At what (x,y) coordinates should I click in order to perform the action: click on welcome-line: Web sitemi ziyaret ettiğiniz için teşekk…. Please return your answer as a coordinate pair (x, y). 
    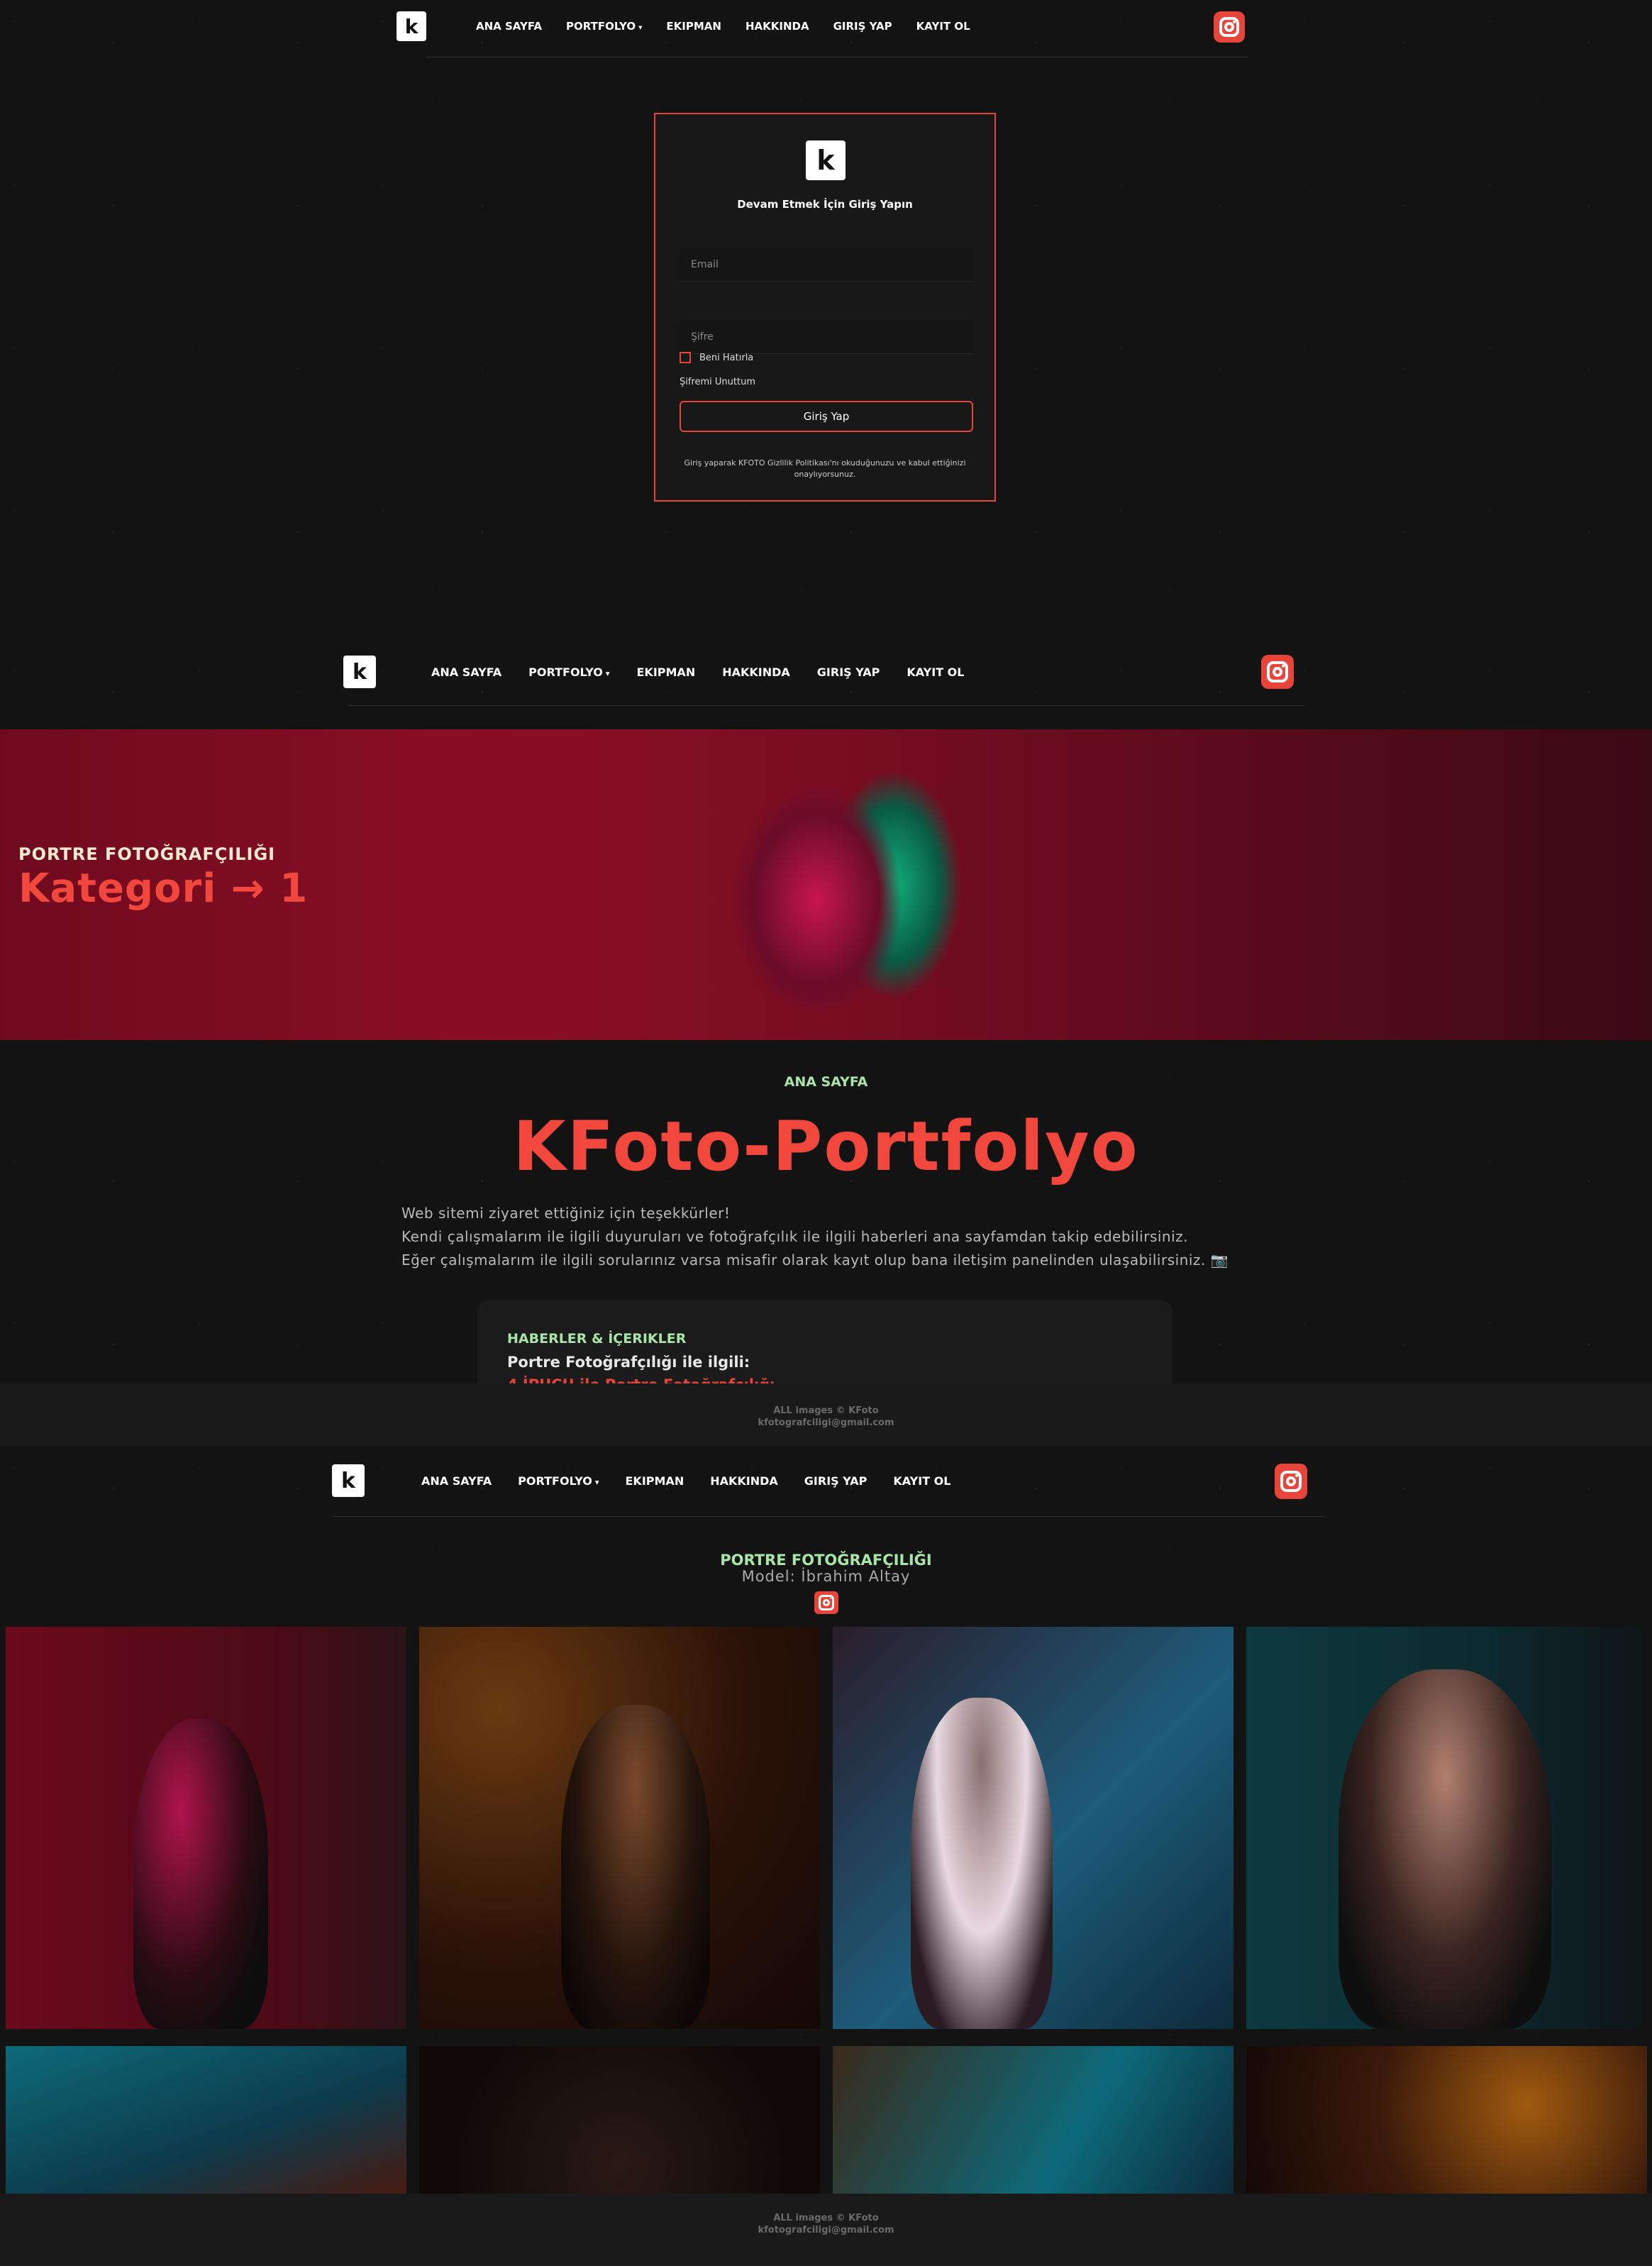
    Looking at the image, I should click on (566, 1214).